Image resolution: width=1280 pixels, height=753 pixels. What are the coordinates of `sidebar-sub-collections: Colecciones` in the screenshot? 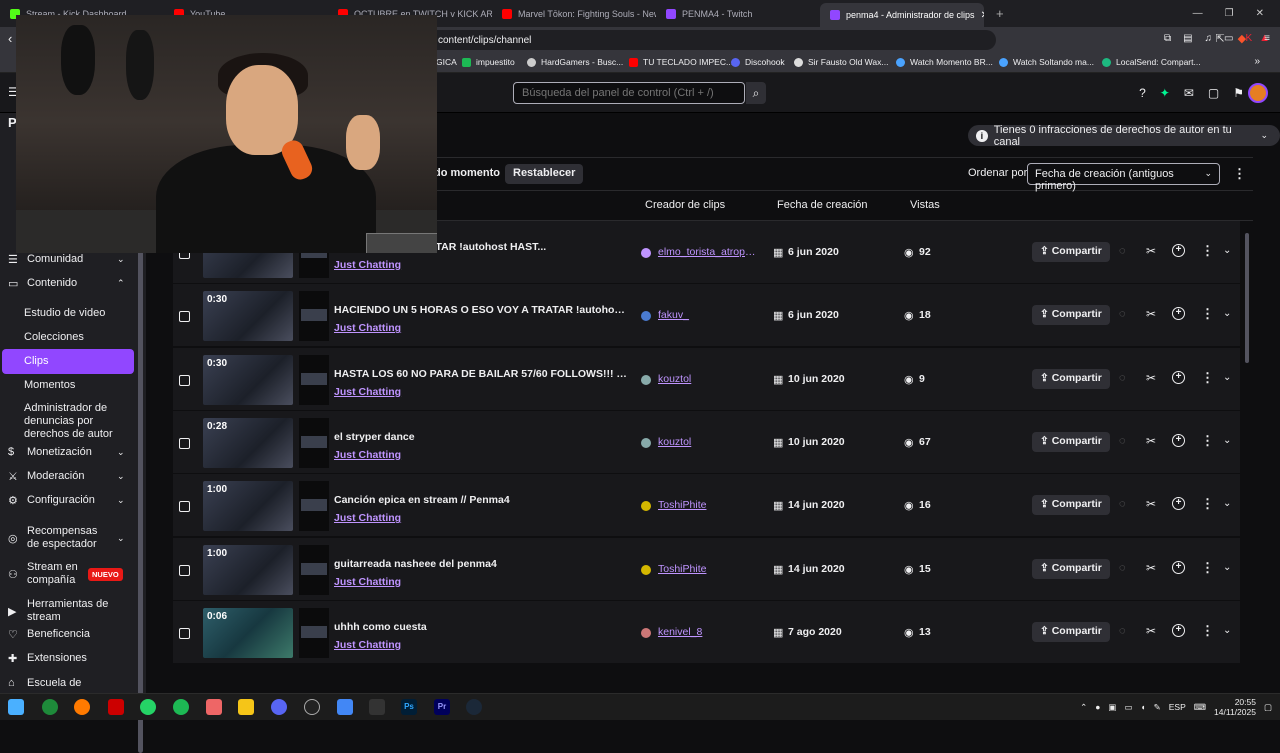 It's located at (79, 337).